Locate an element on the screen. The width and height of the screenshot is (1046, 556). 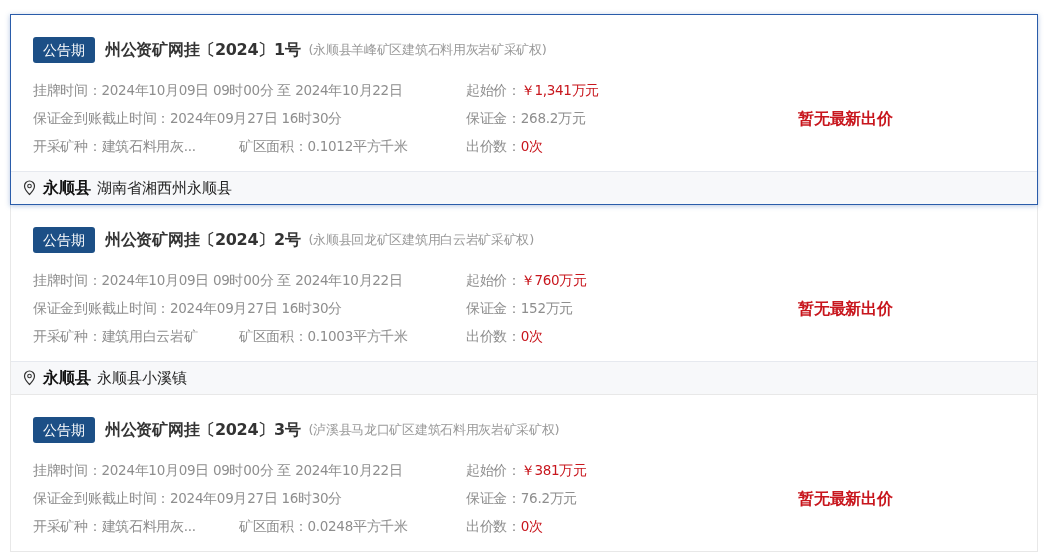
field-value: 建筑用白云岩矿 is located at coordinates (149, 336).